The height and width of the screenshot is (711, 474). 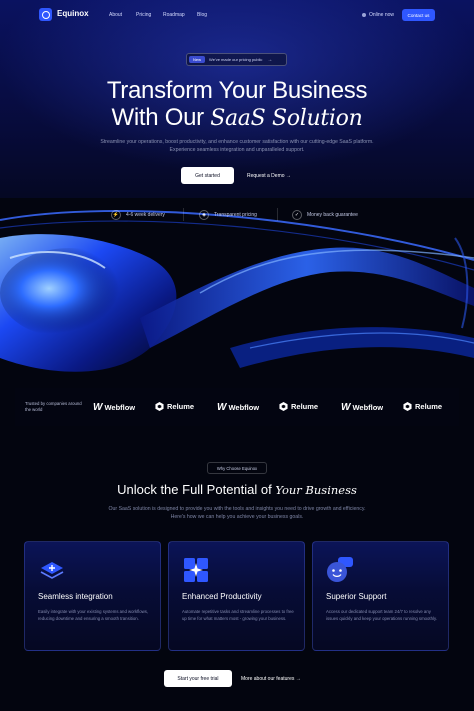 I want to click on nav-link-pricing: Pricing, so click(x=143, y=15).